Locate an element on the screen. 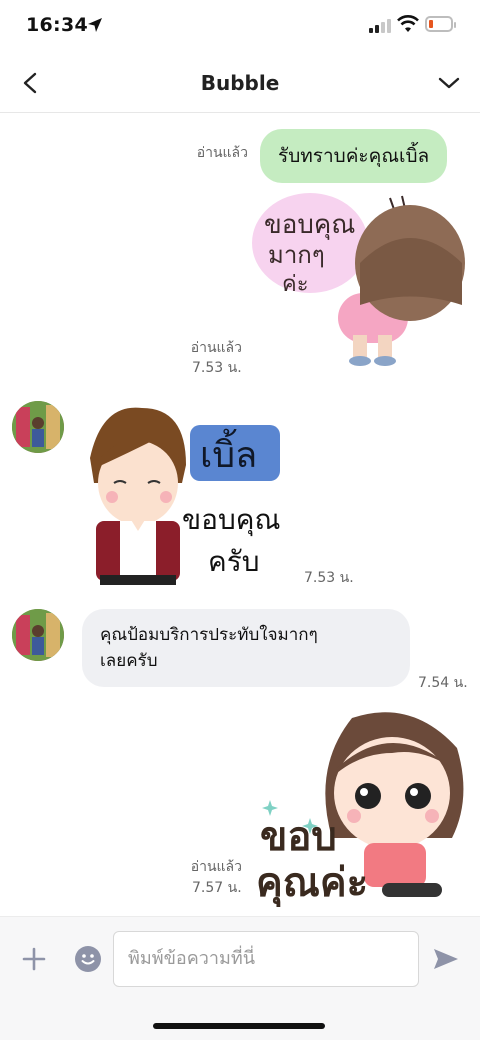 This screenshot has width=480, height=1040. wifi-icon is located at coordinates (408, 23).